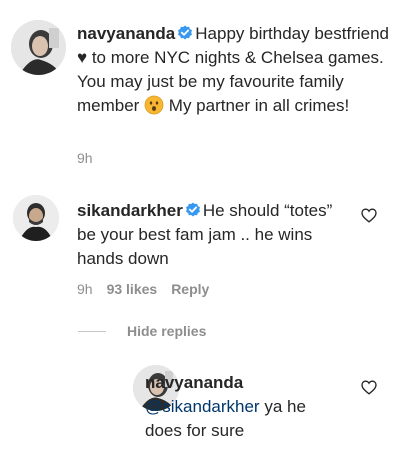  Describe the element at coordinates (132, 289) in the screenshot. I see `likes-count: 93 likes` at that location.